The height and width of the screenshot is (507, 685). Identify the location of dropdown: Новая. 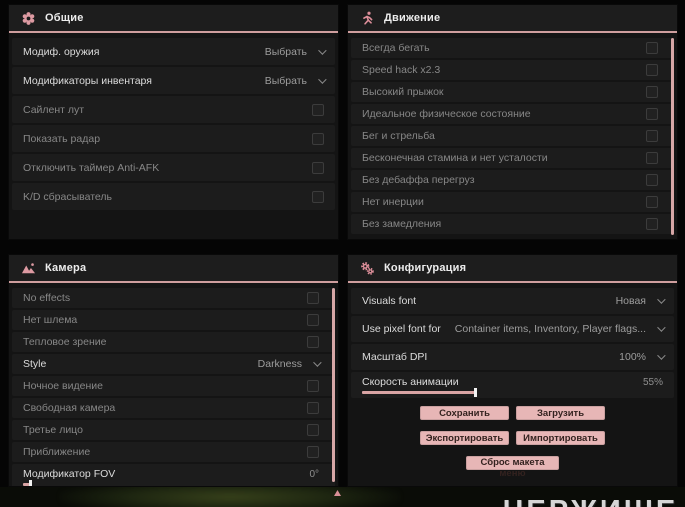
(640, 301).